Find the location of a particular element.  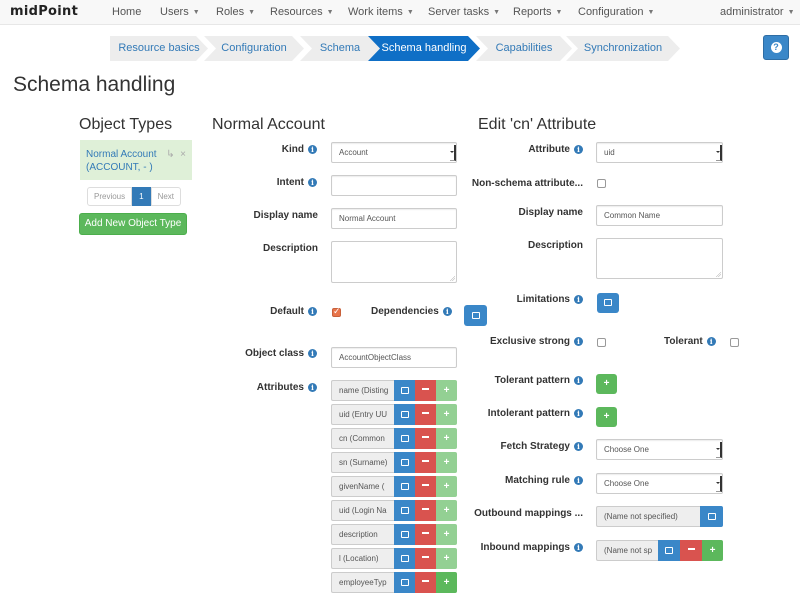

edit-limitations-button is located at coordinates (608, 303).